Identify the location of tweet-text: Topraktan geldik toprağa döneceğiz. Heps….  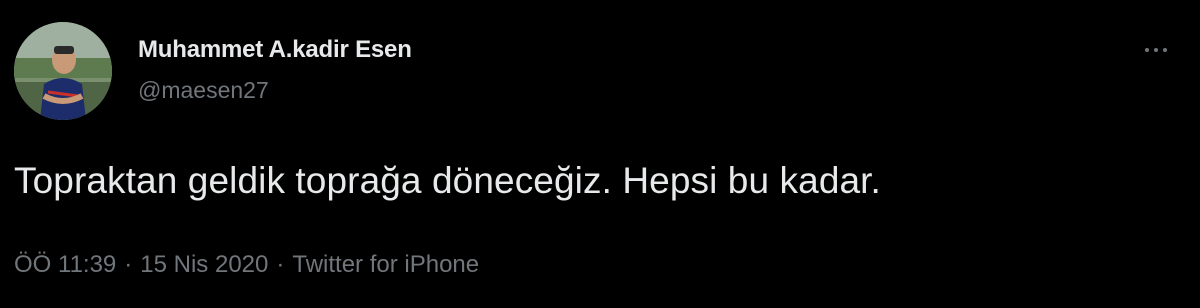
(447, 180).